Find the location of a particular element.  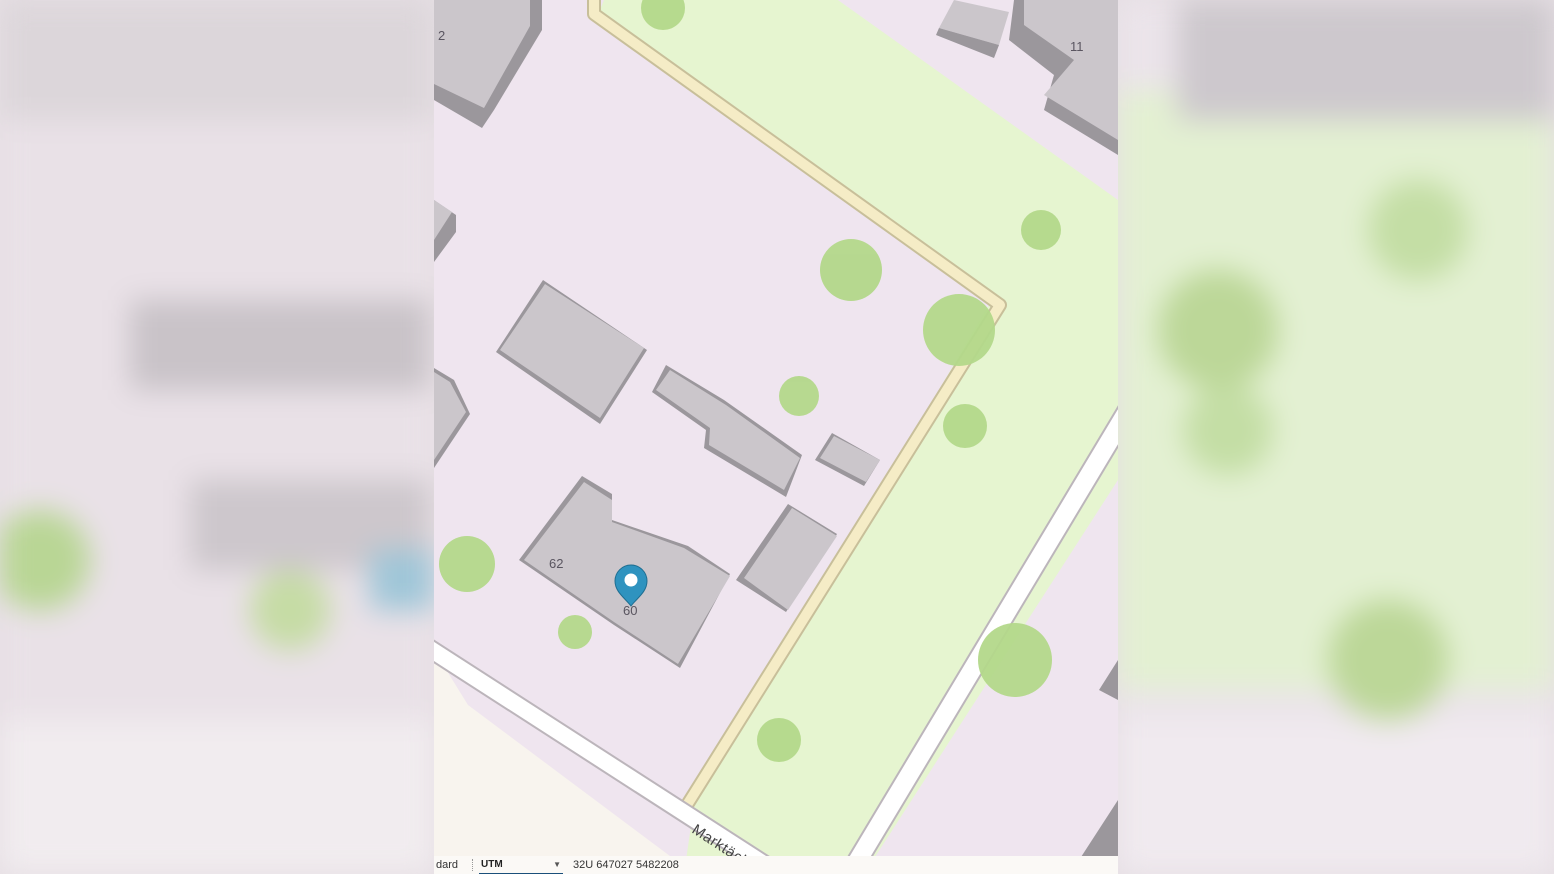

chevron-down-icon: ▼ is located at coordinates (557, 864).